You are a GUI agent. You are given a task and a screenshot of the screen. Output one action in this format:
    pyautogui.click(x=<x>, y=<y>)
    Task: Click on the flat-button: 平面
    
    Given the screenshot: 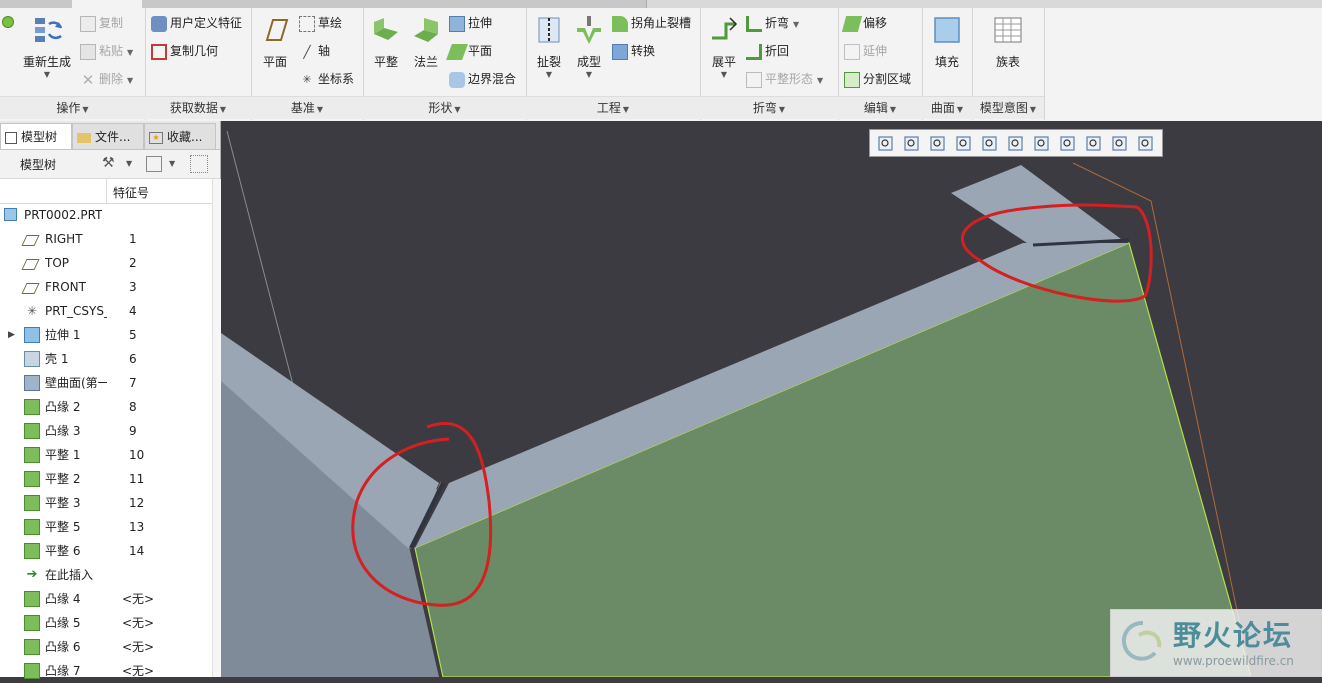 What is the action you would take?
    pyautogui.click(x=469, y=51)
    